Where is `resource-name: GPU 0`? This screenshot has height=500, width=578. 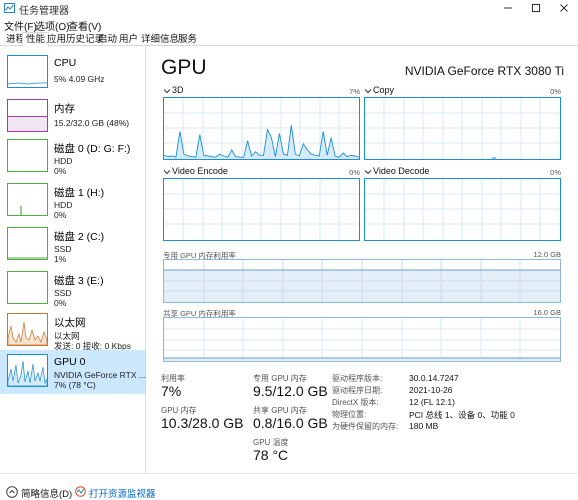
resource-name: GPU 0 is located at coordinates (70, 362).